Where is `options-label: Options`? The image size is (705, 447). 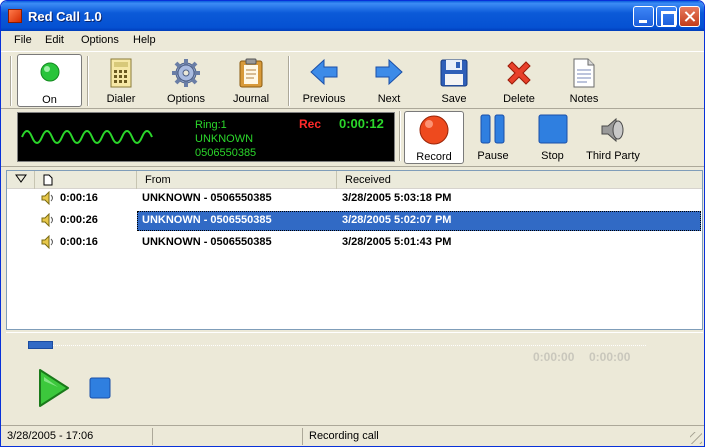 options-label: Options is located at coordinates (186, 99).